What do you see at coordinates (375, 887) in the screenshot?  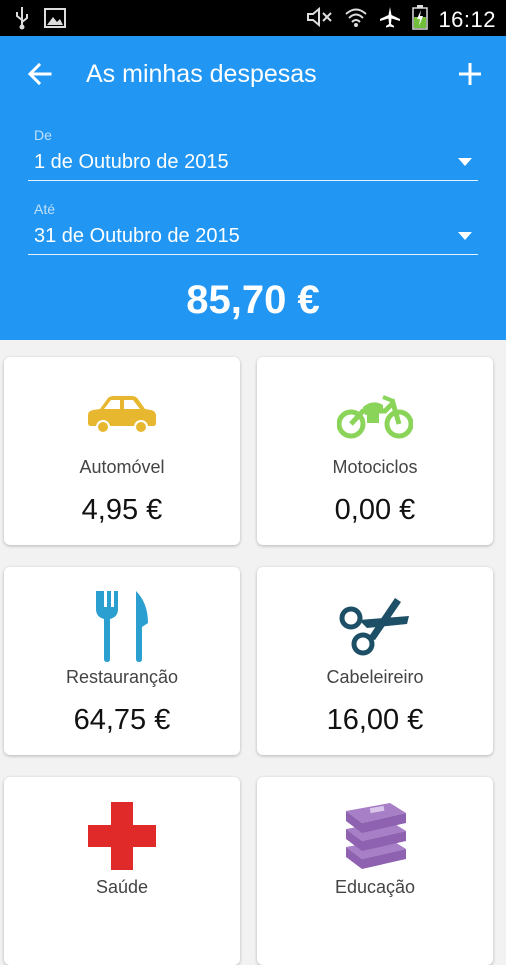 I see `category-label: Educação` at bounding box center [375, 887].